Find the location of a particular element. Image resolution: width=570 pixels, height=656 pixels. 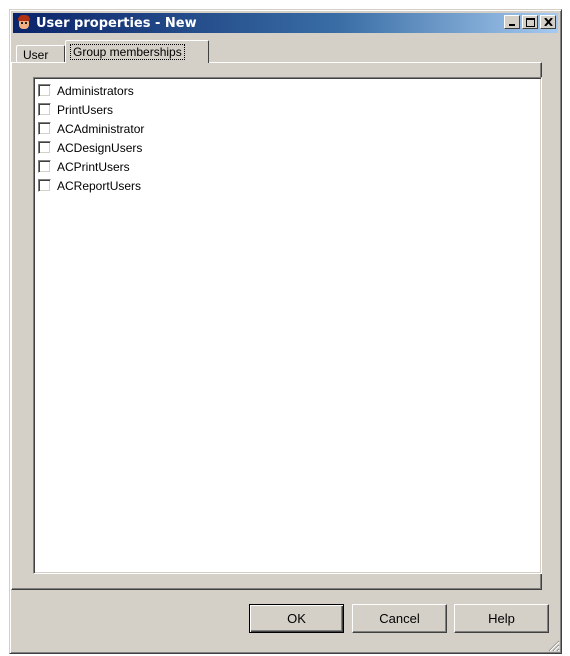

close-button is located at coordinates (548, 22).